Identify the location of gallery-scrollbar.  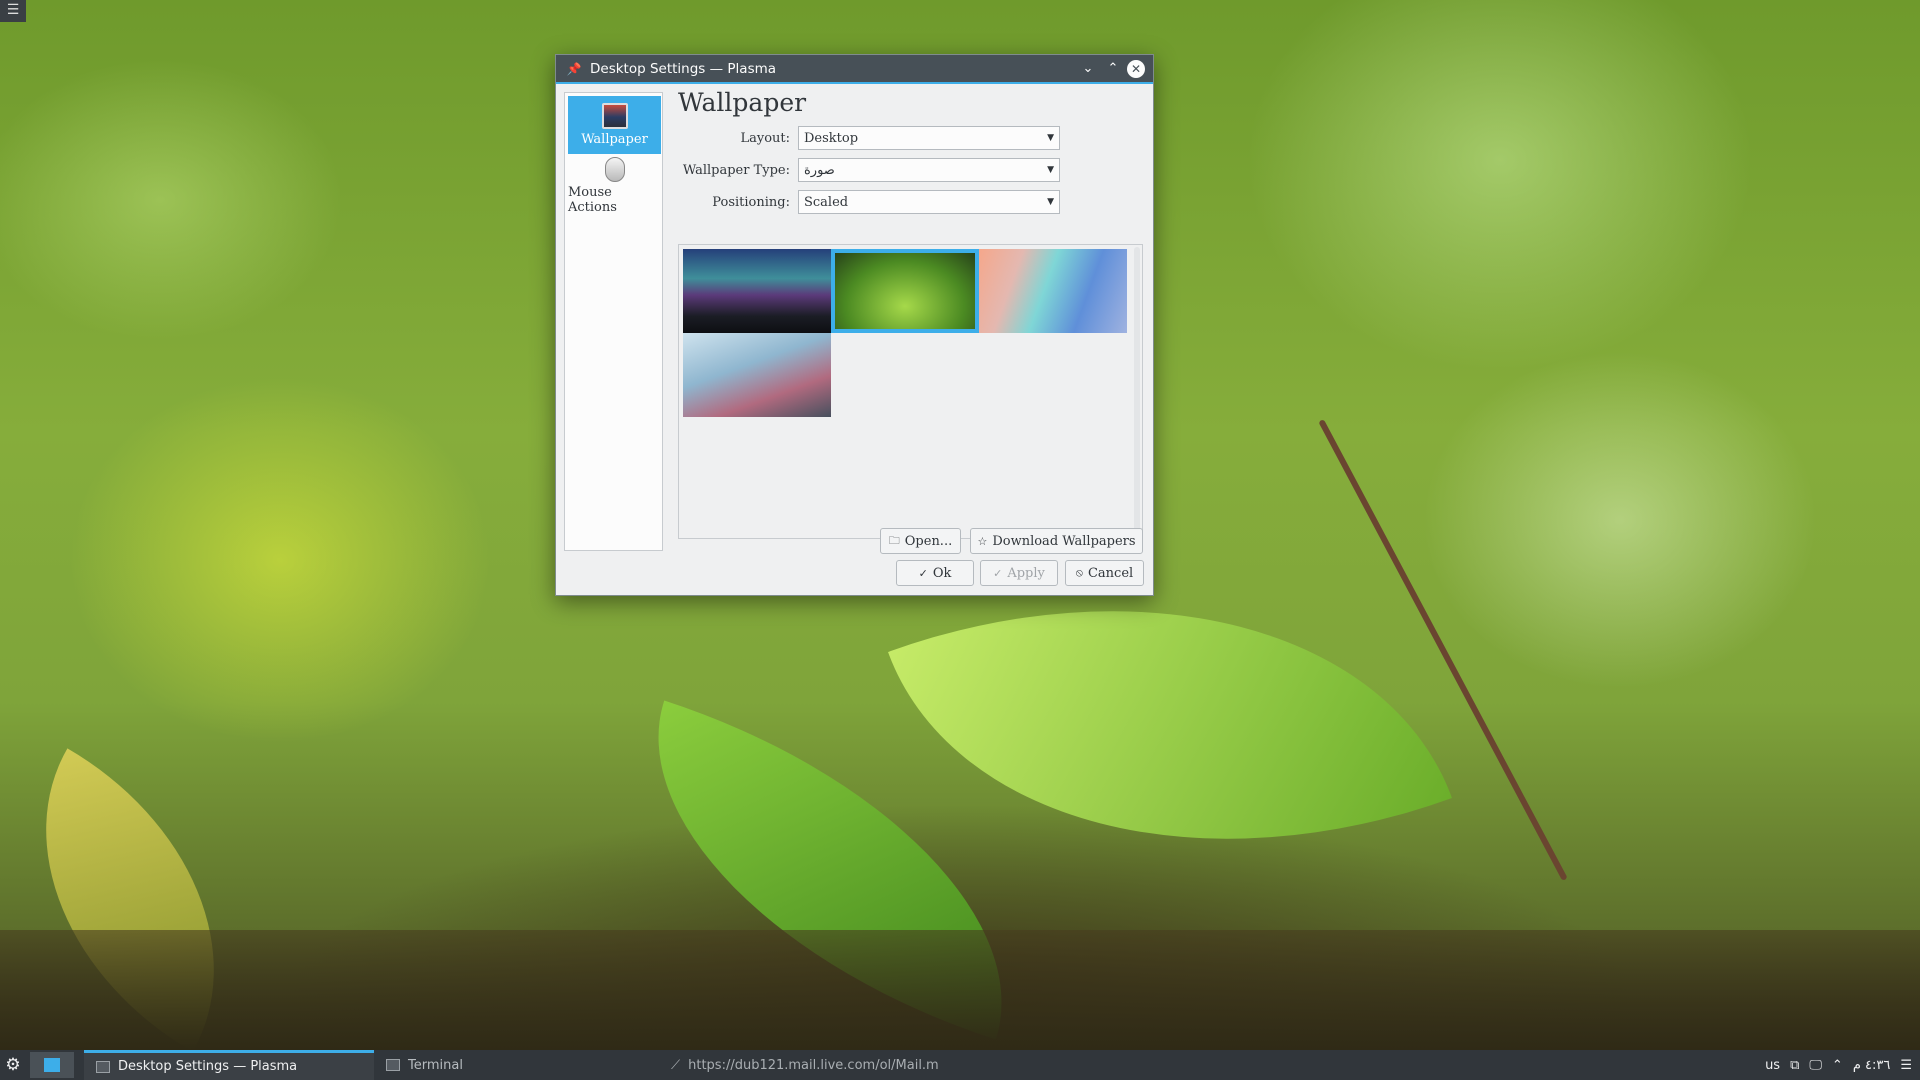
(1137, 391).